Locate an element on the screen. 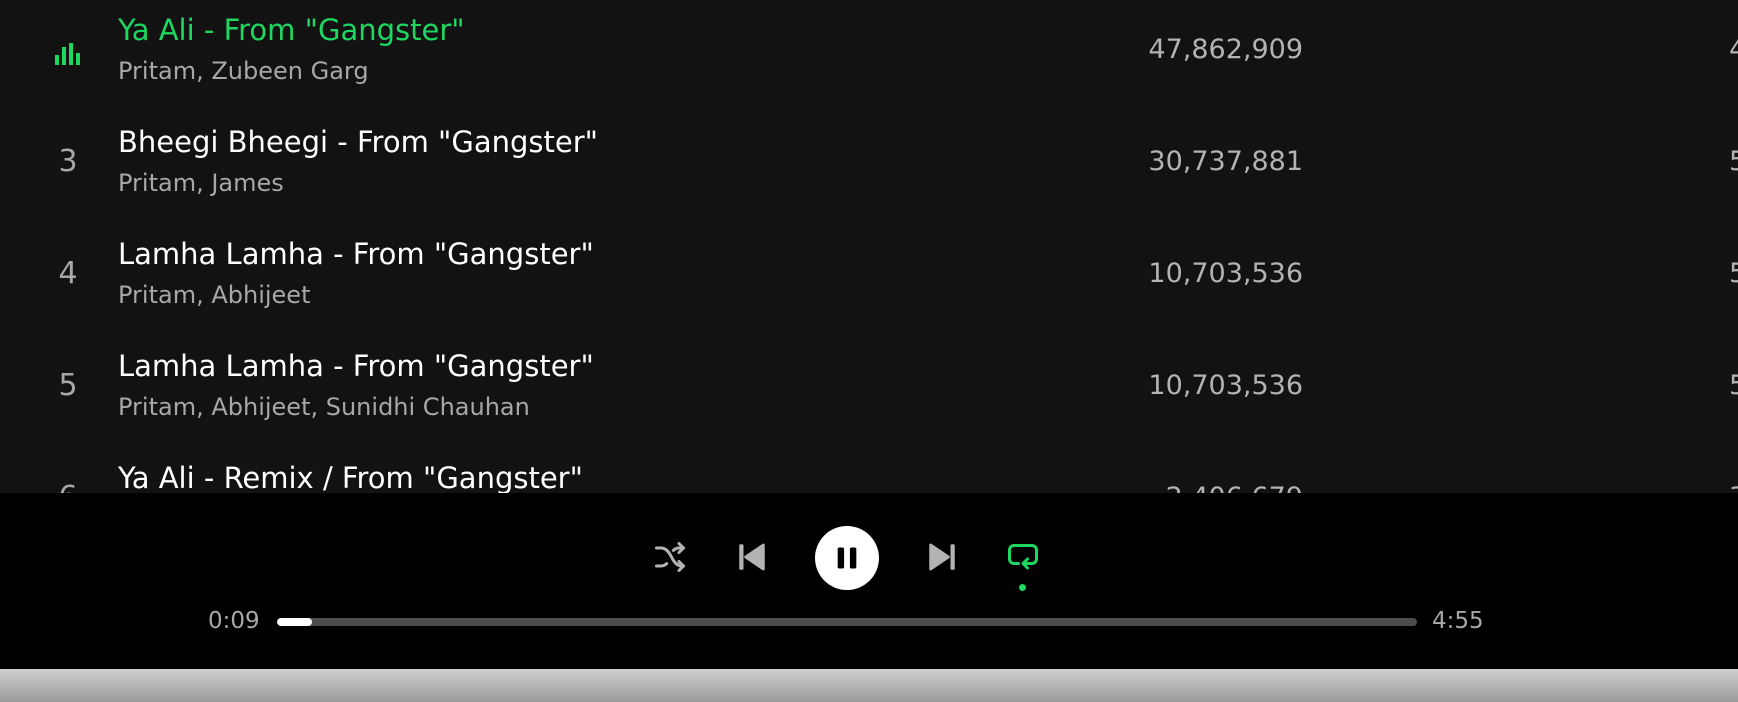  next-button is located at coordinates (942, 557).